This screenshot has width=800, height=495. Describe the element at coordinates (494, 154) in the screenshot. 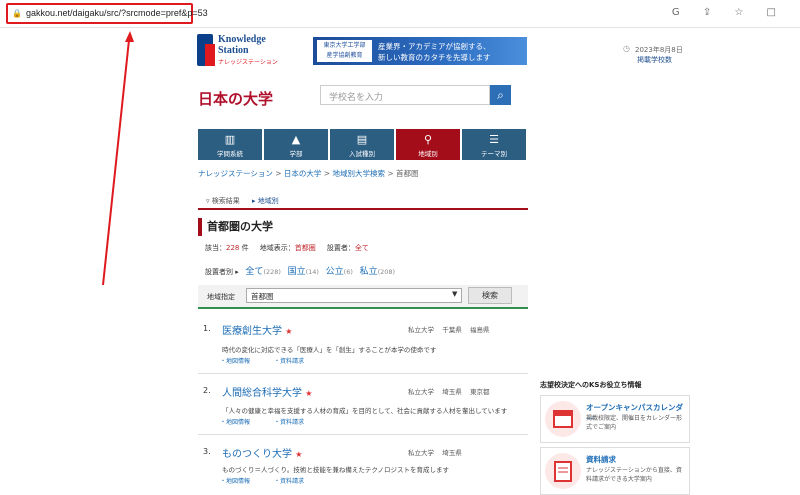

I see `nav-label: テーマ別` at that location.